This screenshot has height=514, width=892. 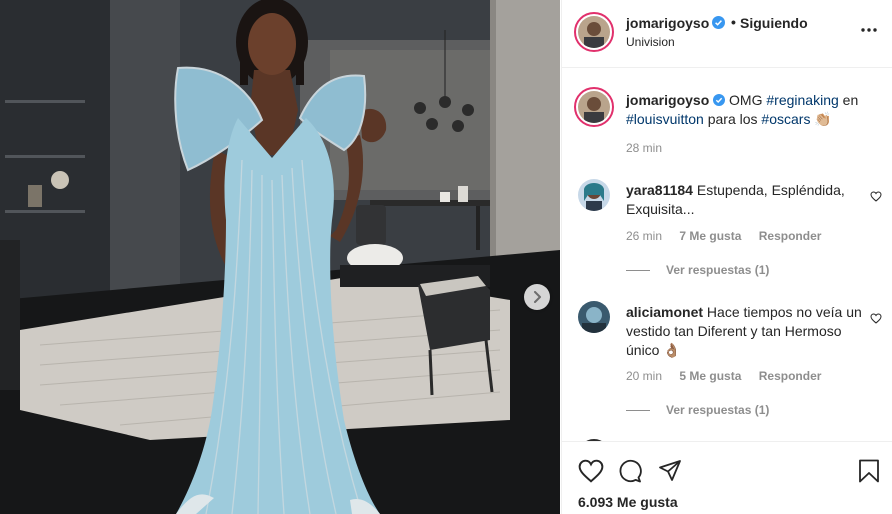 What do you see at coordinates (628, 502) in the screenshot?
I see `likes-count: 6.093 Me gusta` at bounding box center [628, 502].